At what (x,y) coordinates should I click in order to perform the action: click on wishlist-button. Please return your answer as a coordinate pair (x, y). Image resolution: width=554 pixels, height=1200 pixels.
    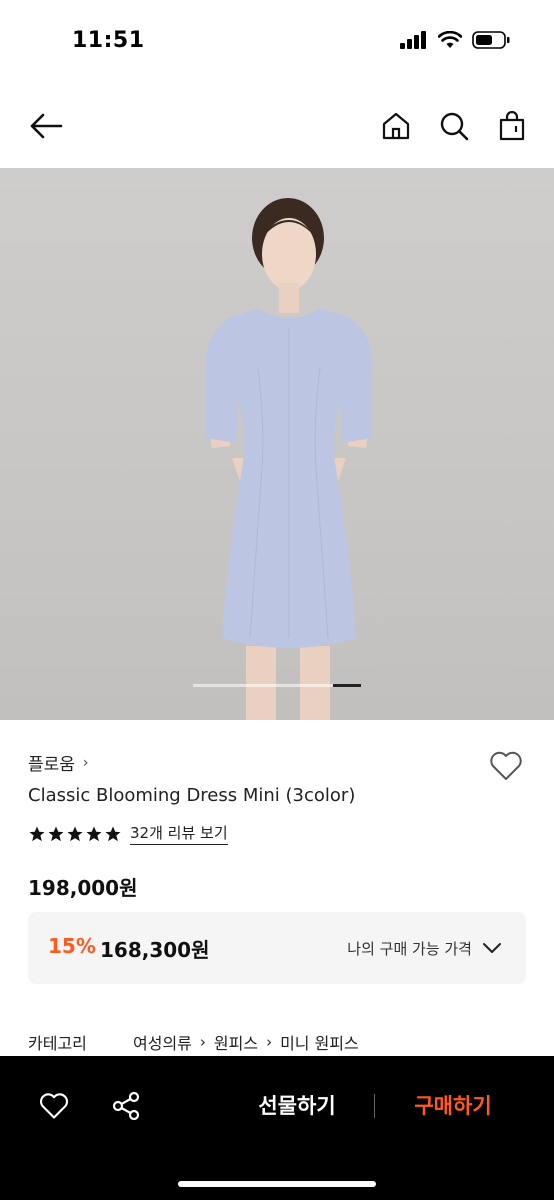
    Looking at the image, I should click on (506, 766).